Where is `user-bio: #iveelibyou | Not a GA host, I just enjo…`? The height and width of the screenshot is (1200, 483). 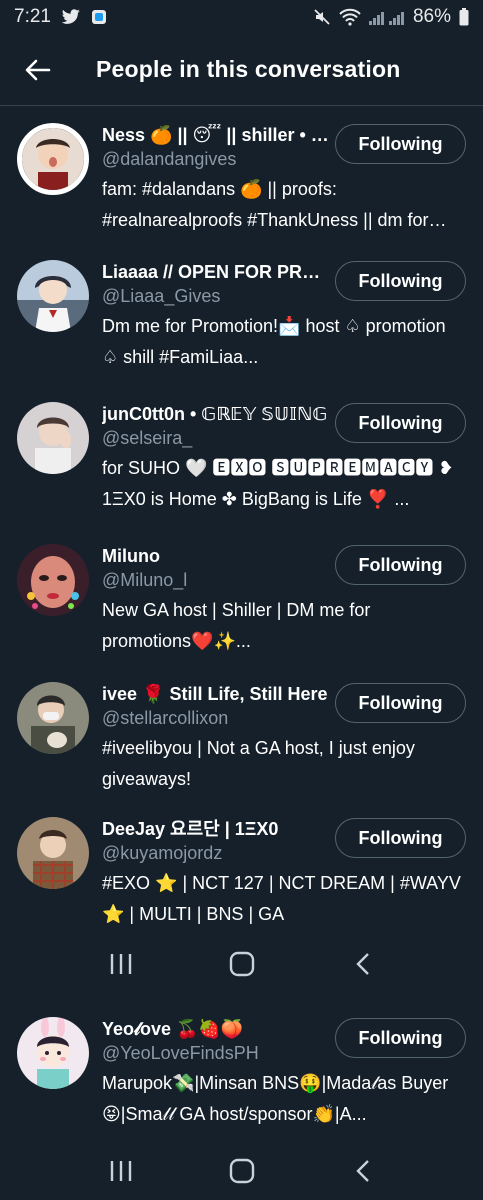
user-bio: #iveelibyou | Not a GA host, I just enjo… is located at coordinates (258, 763).